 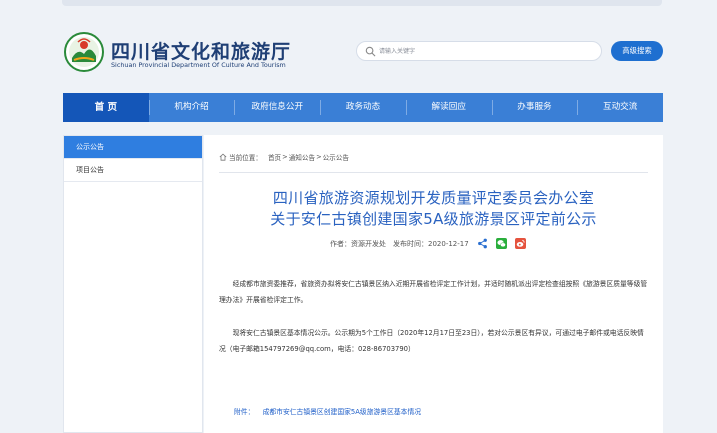 I want to click on share-icon, so click(x=482, y=243).